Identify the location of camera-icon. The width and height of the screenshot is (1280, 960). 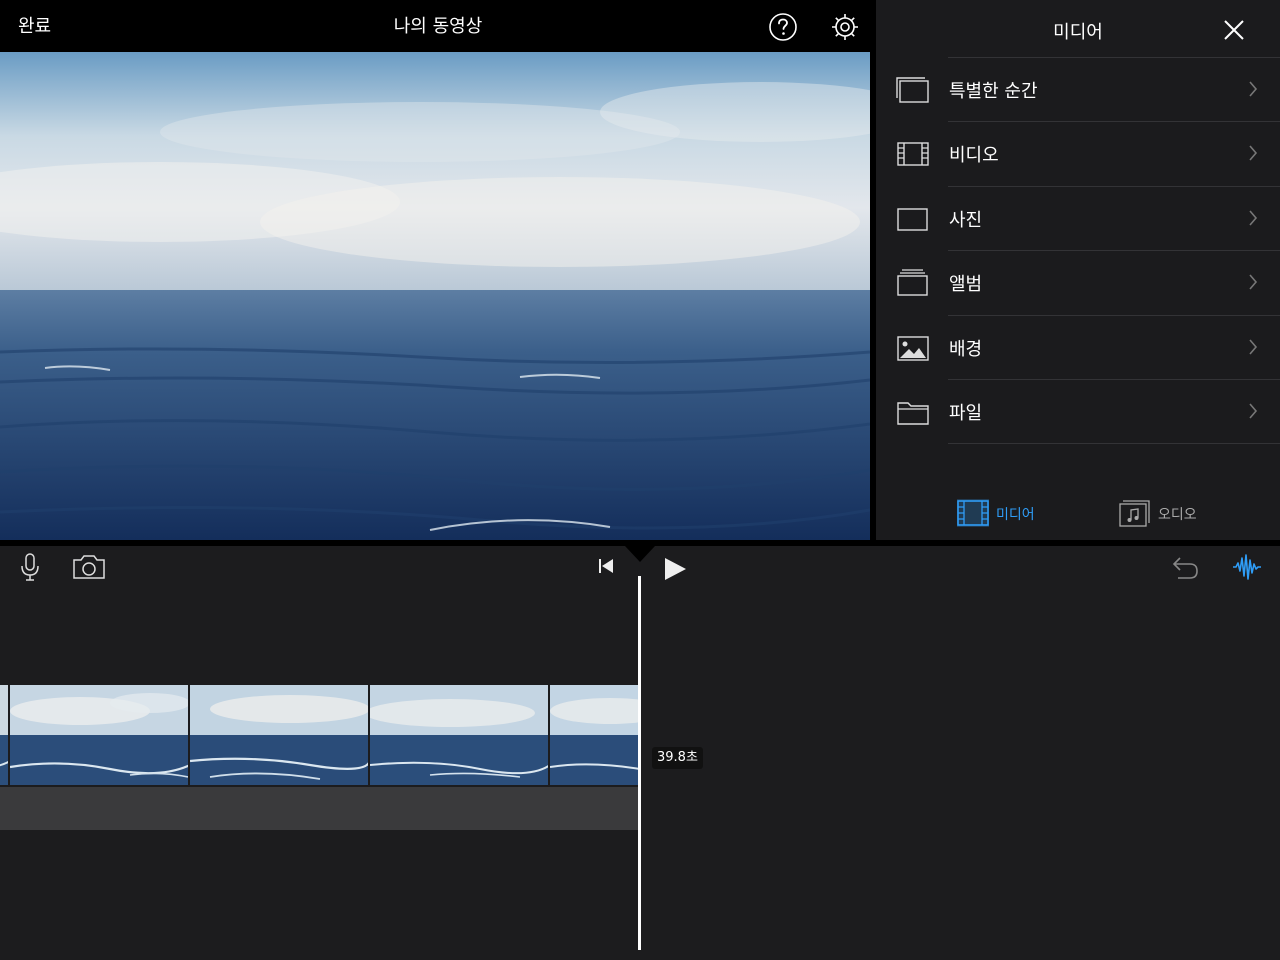
(89, 567).